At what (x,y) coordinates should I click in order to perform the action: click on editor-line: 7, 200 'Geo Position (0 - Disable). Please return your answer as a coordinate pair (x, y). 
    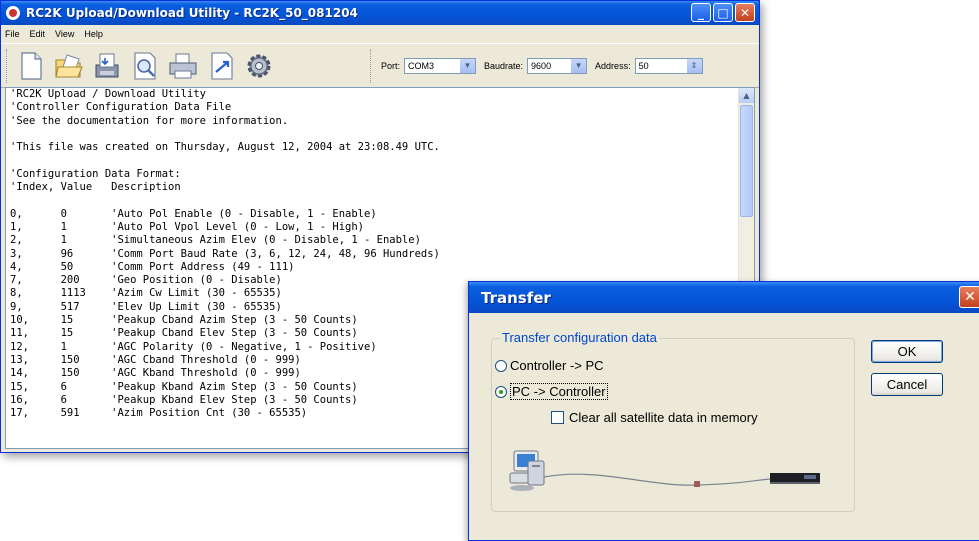
    Looking at the image, I should click on (146, 280).